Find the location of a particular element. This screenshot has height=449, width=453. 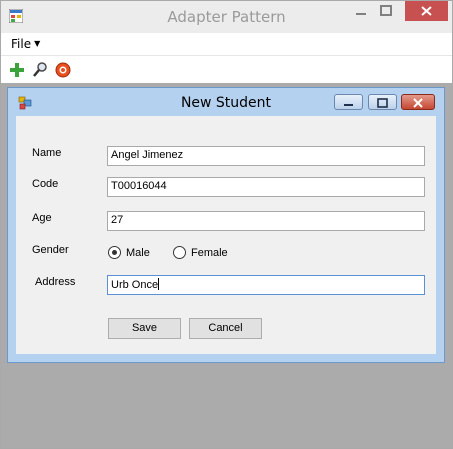

add-icon is located at coordinates (17, 70).